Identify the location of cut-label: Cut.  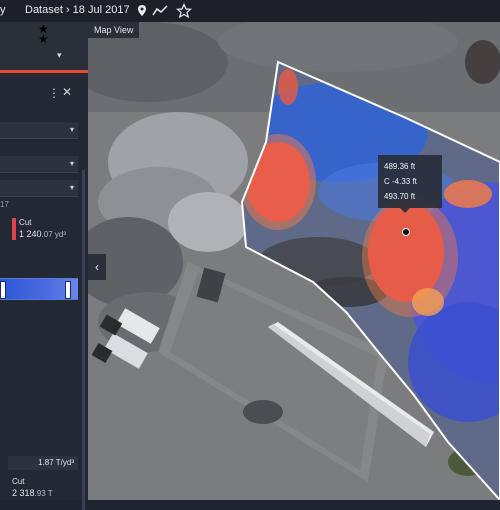
(25, 222).